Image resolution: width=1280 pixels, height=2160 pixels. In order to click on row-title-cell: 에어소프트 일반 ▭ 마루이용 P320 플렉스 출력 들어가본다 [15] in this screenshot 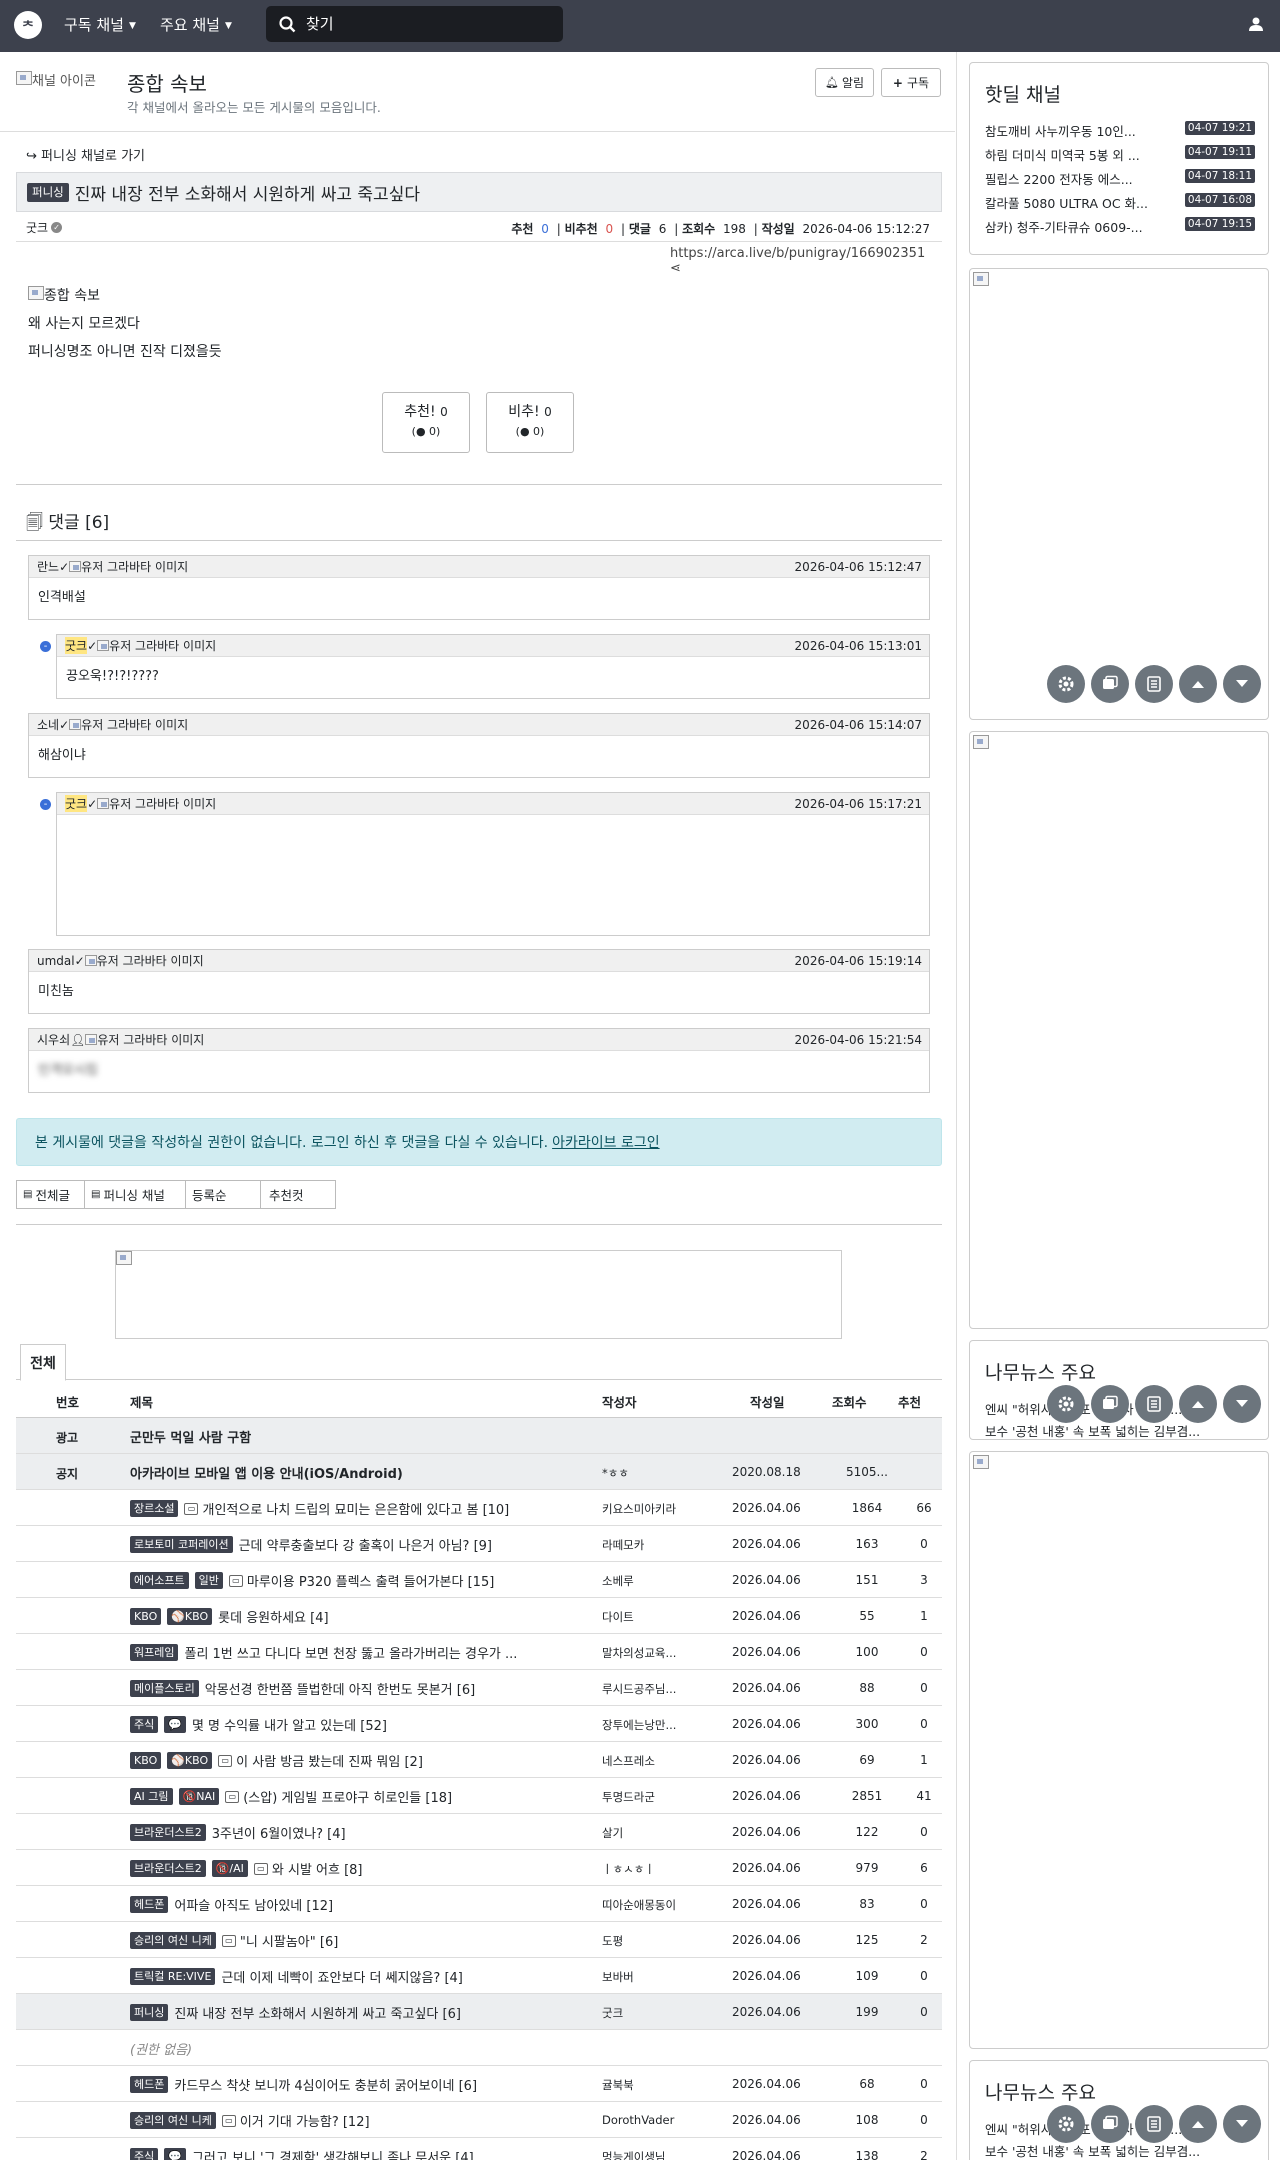, I will do `click(368, 1580)`.